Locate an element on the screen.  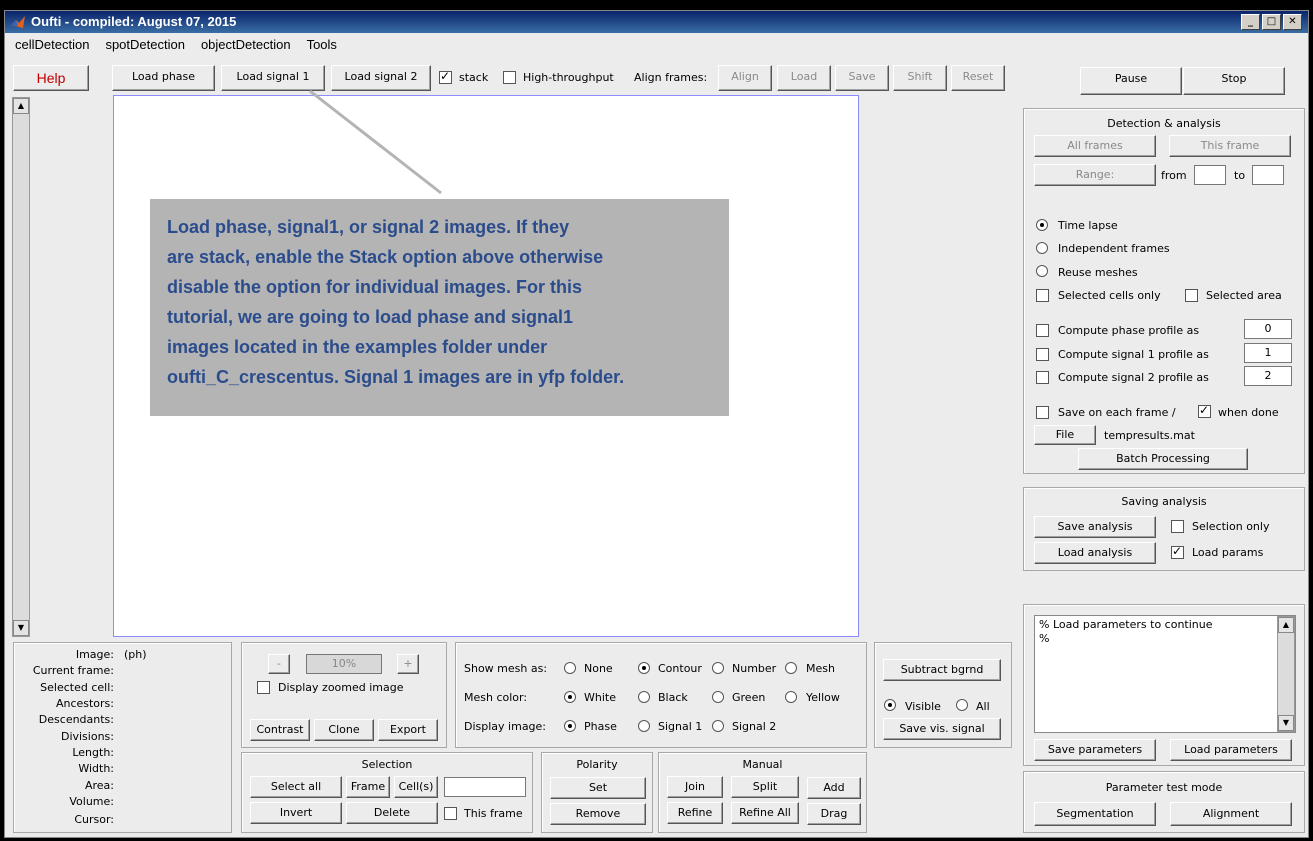
join-button: Join is located at coordinates (695, 787).